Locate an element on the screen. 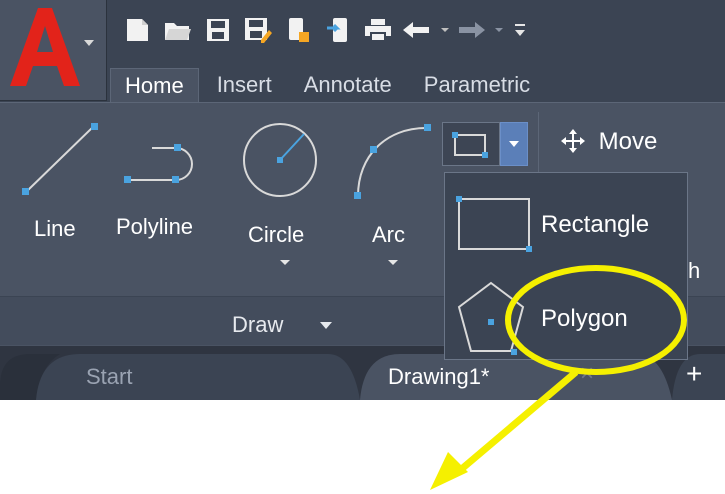  rectangle-icon is located at coordinates (494, 224).